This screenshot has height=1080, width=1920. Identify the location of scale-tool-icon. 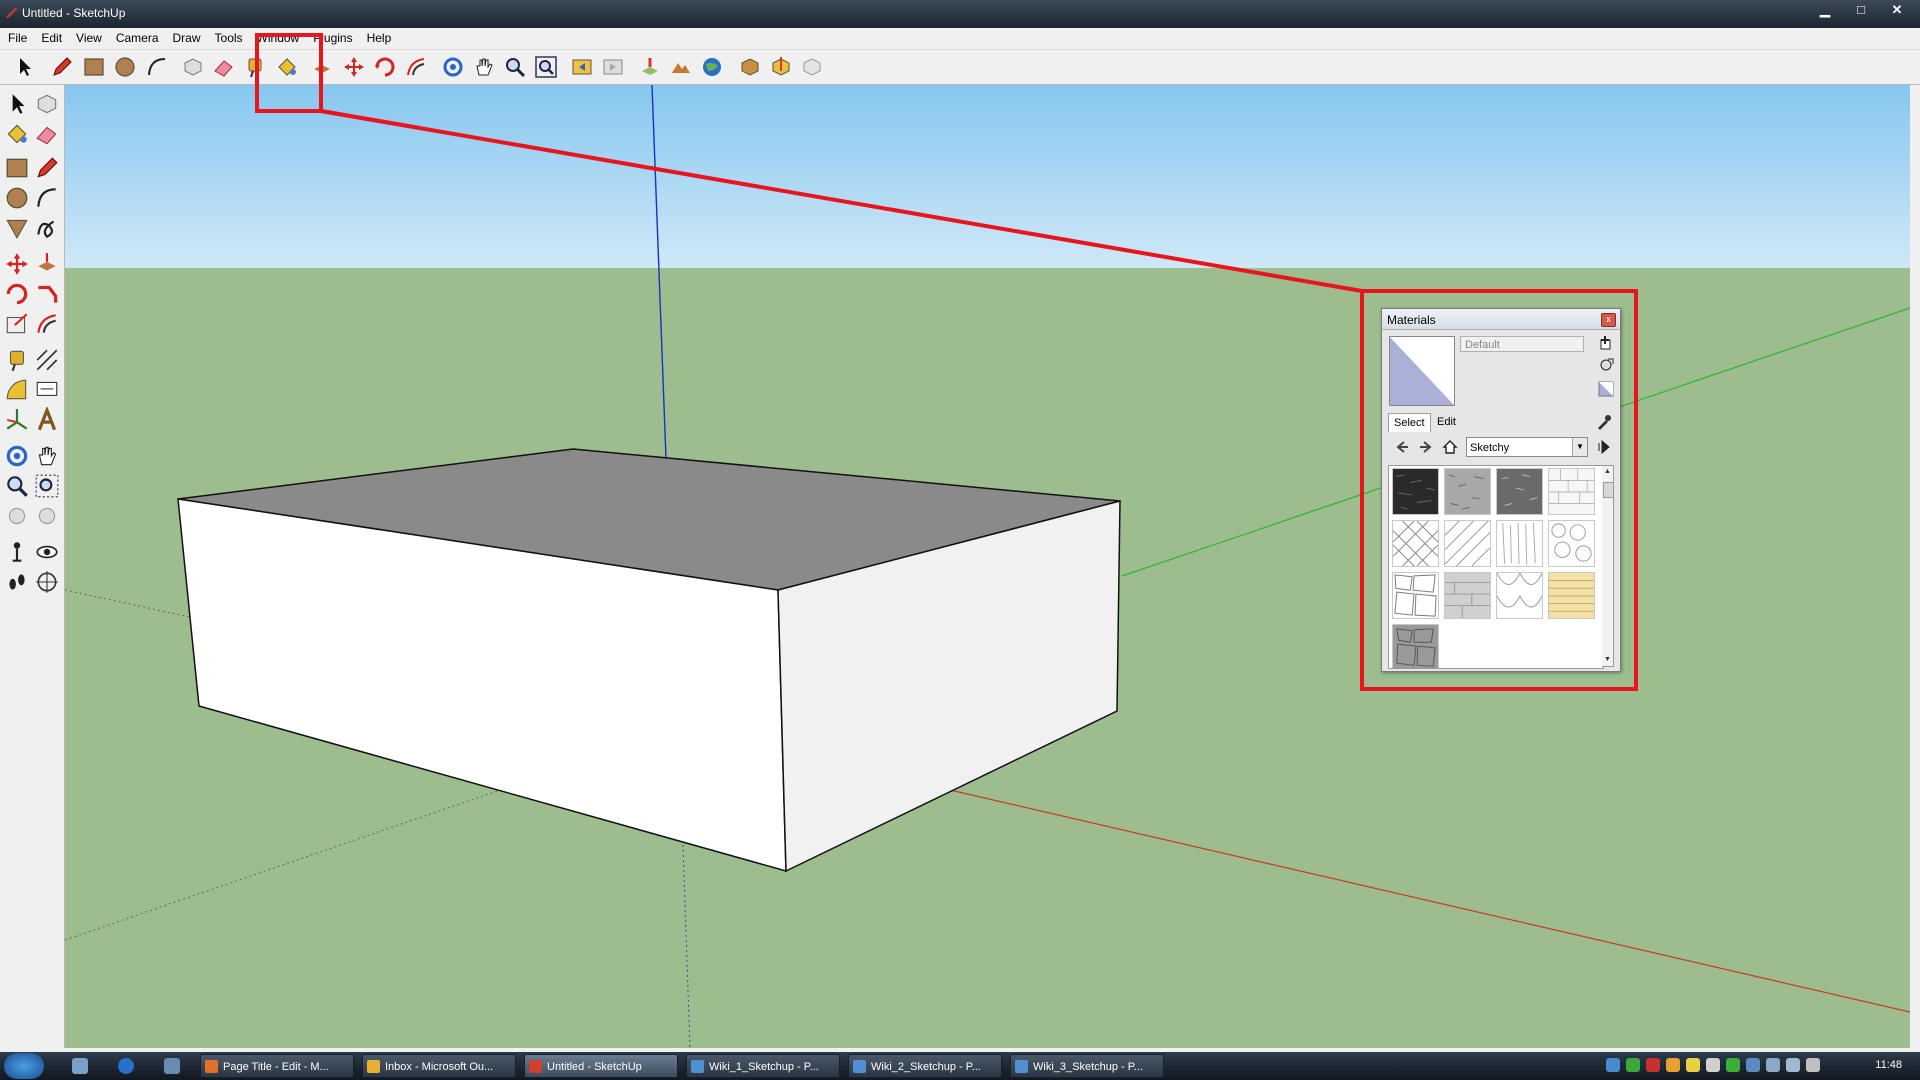
(17, 324).